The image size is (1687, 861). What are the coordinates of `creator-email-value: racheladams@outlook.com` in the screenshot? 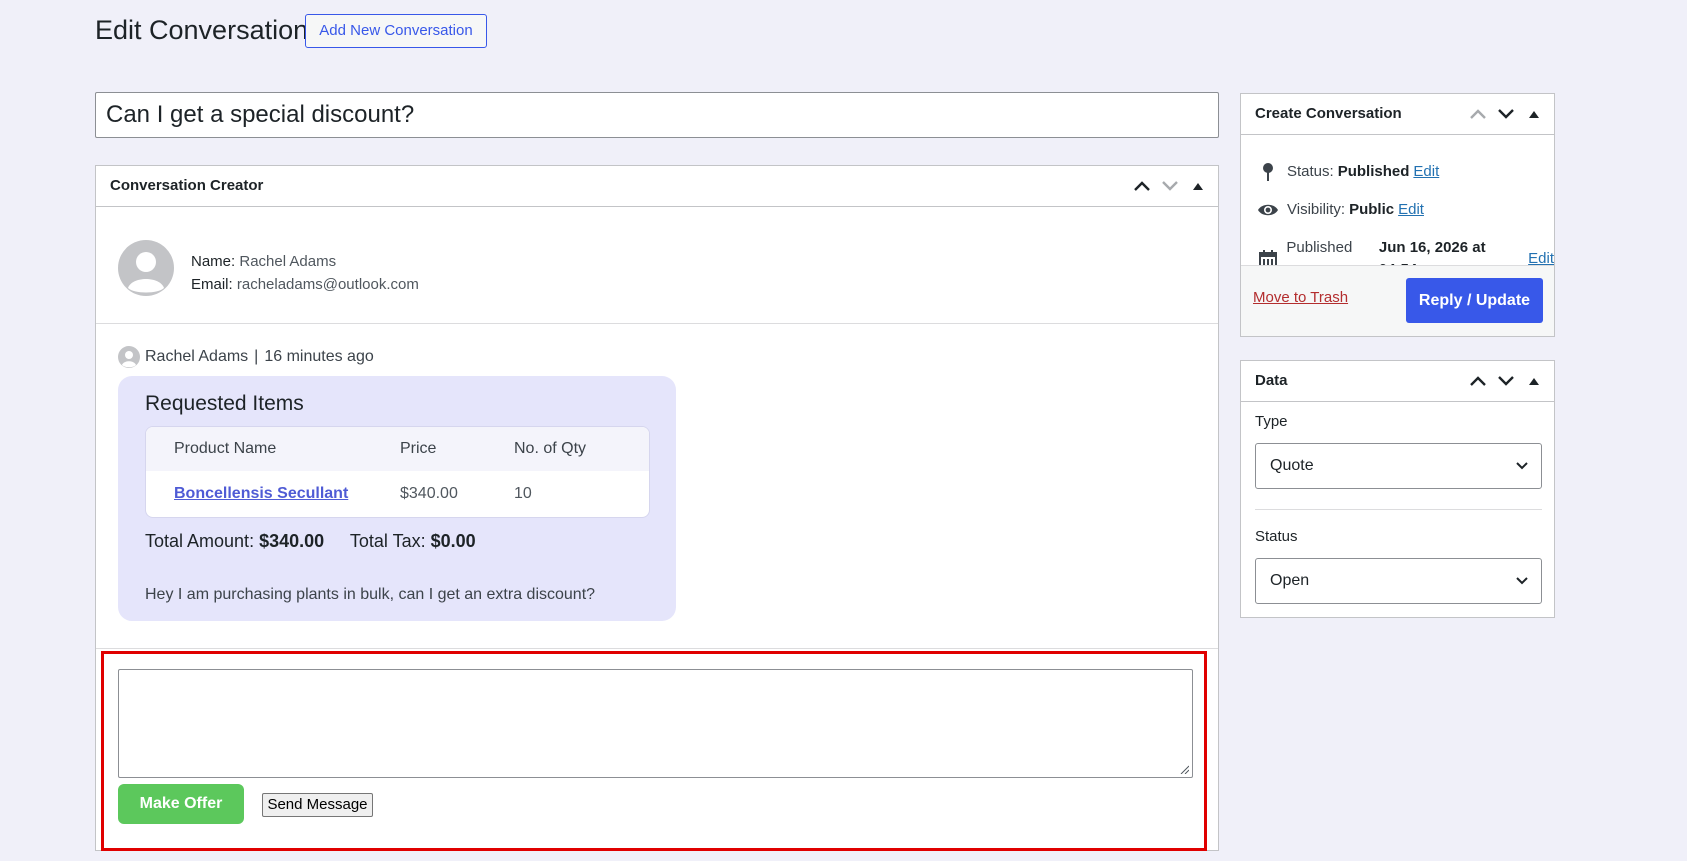 It's located at (327, 284).